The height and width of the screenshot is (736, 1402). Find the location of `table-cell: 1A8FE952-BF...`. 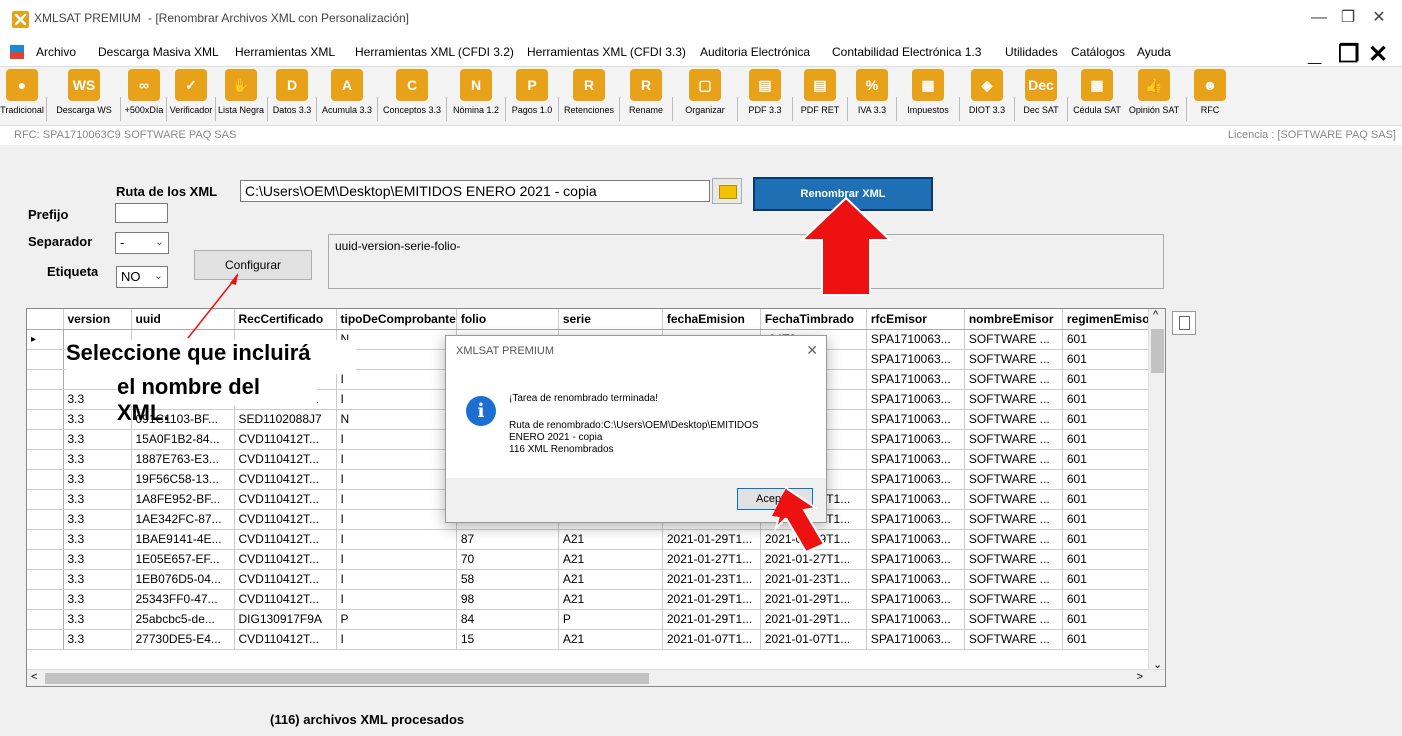

table-cell: 1A8FE952-BF... is located at coordinates (183, 499).